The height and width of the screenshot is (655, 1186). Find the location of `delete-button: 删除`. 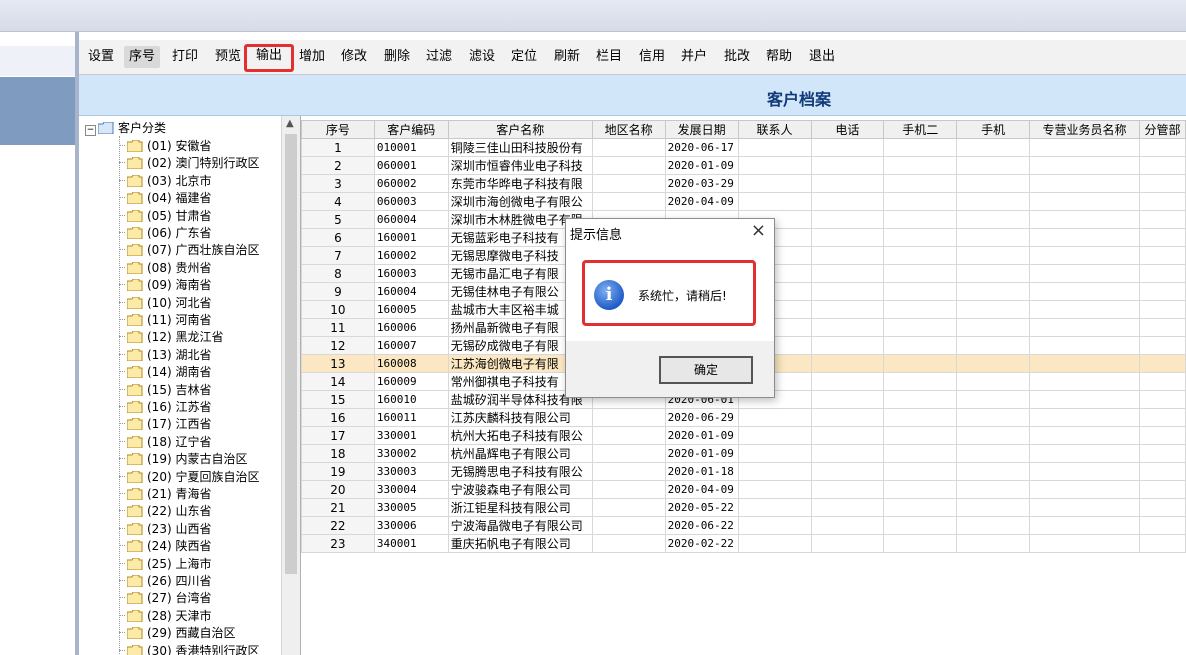

delete-button: 删除 is located at coordinates (397, 57).